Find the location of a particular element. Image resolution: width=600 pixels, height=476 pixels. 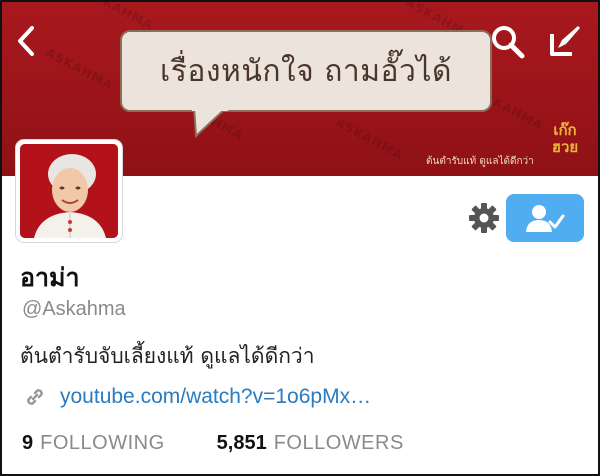

speech-bubble-text: เรื่องหนักใจ ถามอั๊วได้ is located at coordinates (306, 71).